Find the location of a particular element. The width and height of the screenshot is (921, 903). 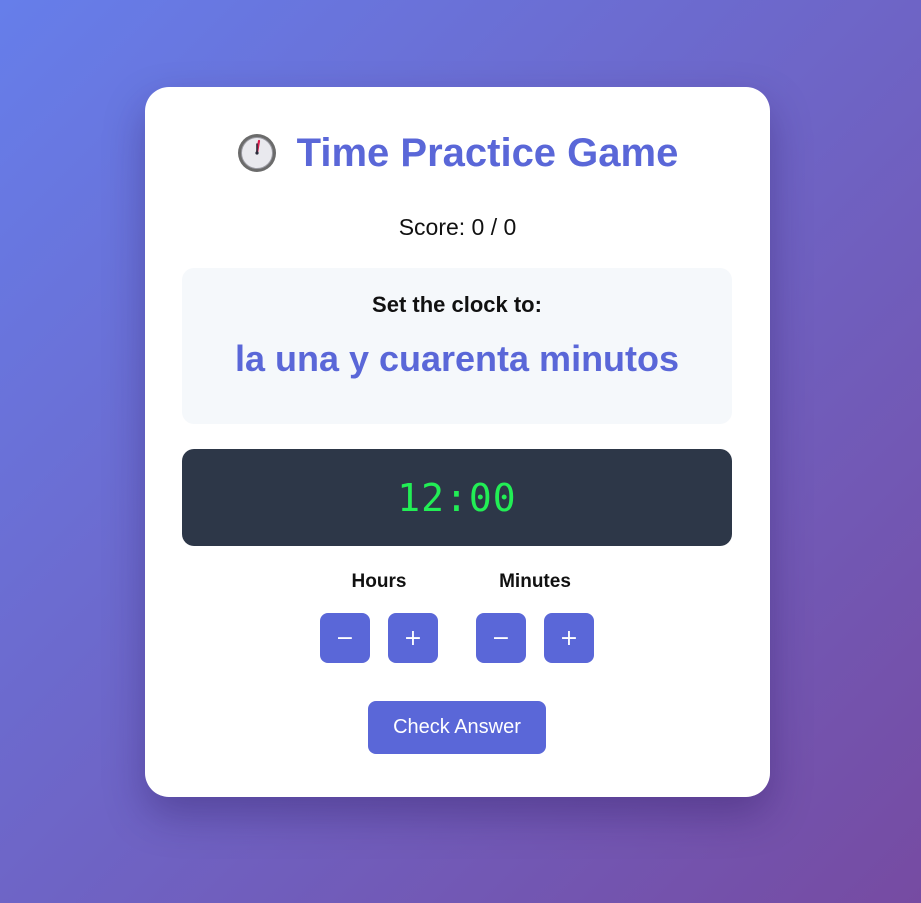

prompt-label: Set the clock to: is located at coordinates (457, 304).